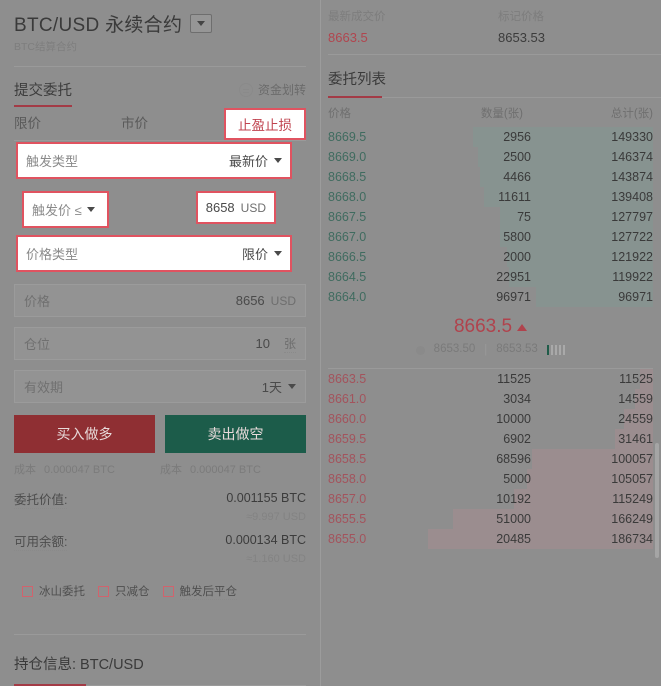 The height and width of the screenshot is (686, 661). Describe the element at coordinates (220, 207) in the screenshot. I see `trigger-price-value: 8658` at that location.